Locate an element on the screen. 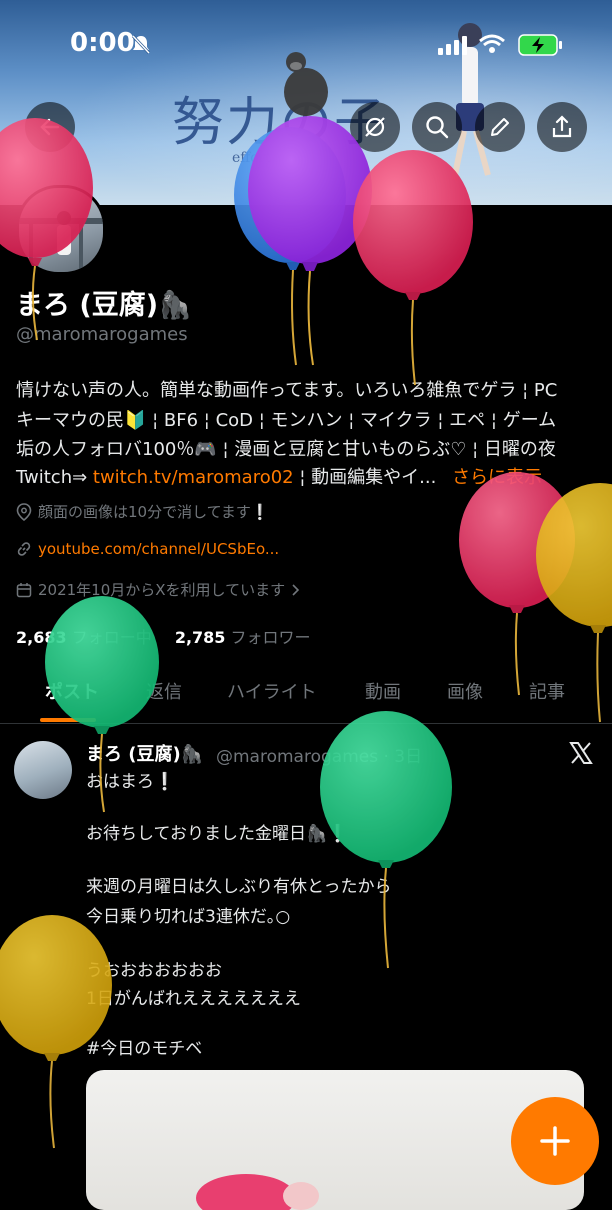 This screenshot has height=1210, width=612. silent-bell-icon is located at coordinates (141, 44).